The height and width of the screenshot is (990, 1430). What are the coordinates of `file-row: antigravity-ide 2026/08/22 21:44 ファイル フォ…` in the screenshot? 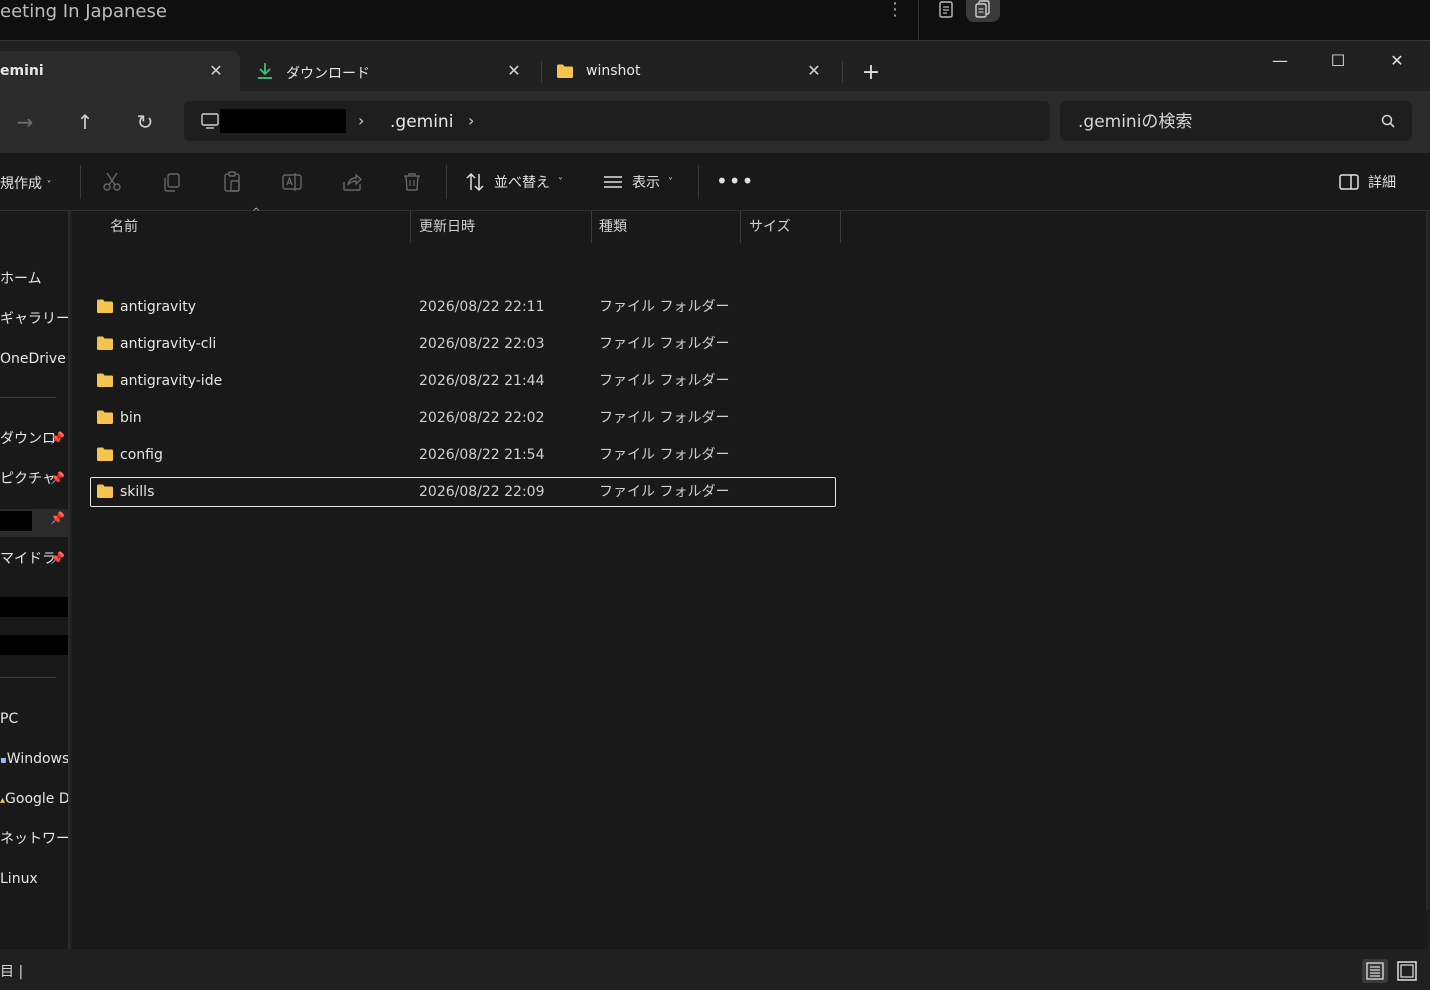 It's located at (463, 381).